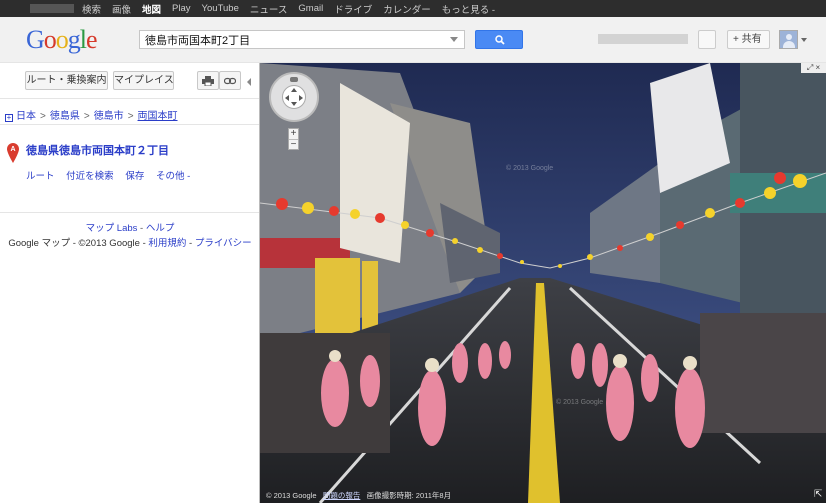 The image size is (826, 503). What do you see at coordinates (353, 9) in the screenshot?
I see `nav-drive: ドライブ` at bounding box center [353, 9].